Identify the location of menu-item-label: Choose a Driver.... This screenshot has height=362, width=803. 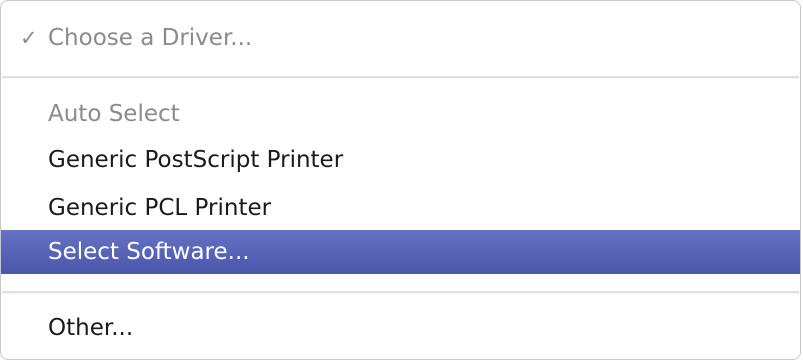
(150, 38).